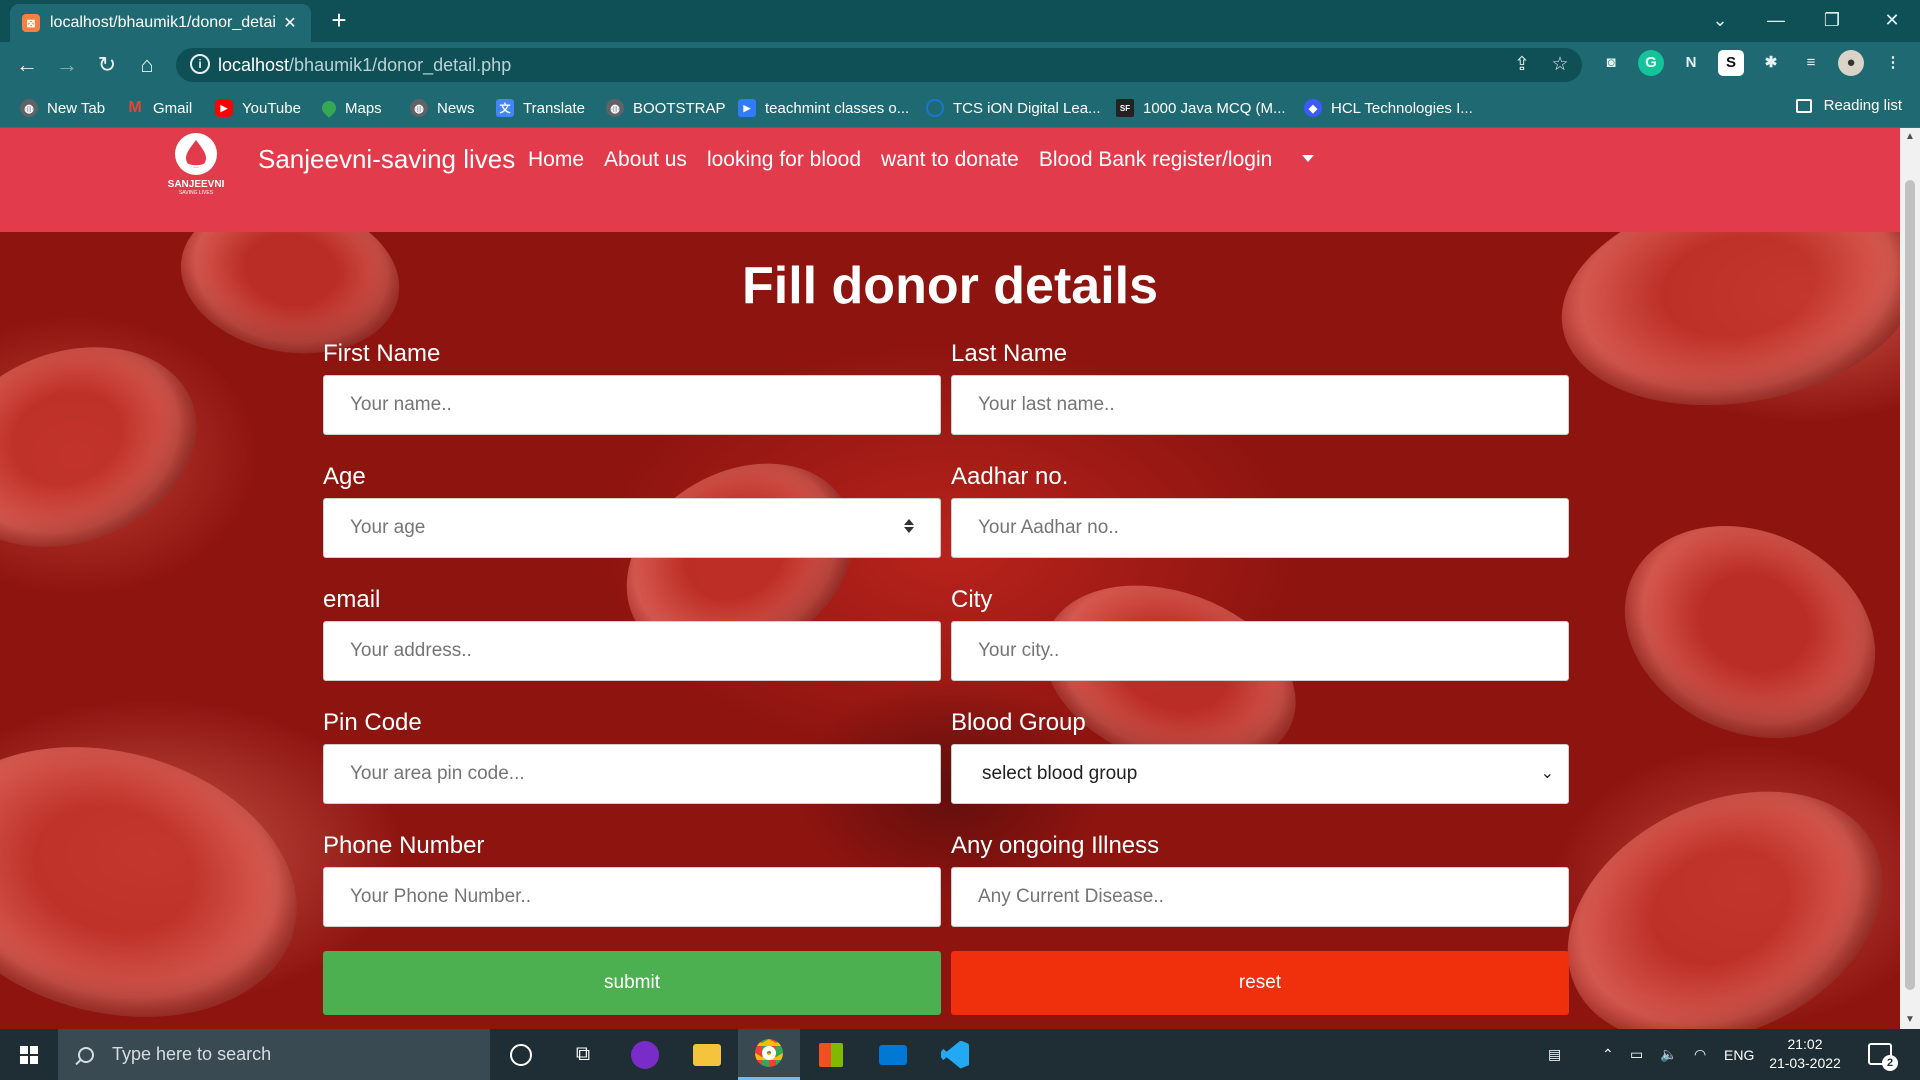  Describe the element at coordinates (1010, 476) in the screenshot. I see `aadhar-label: Aadhar no.` at that location.